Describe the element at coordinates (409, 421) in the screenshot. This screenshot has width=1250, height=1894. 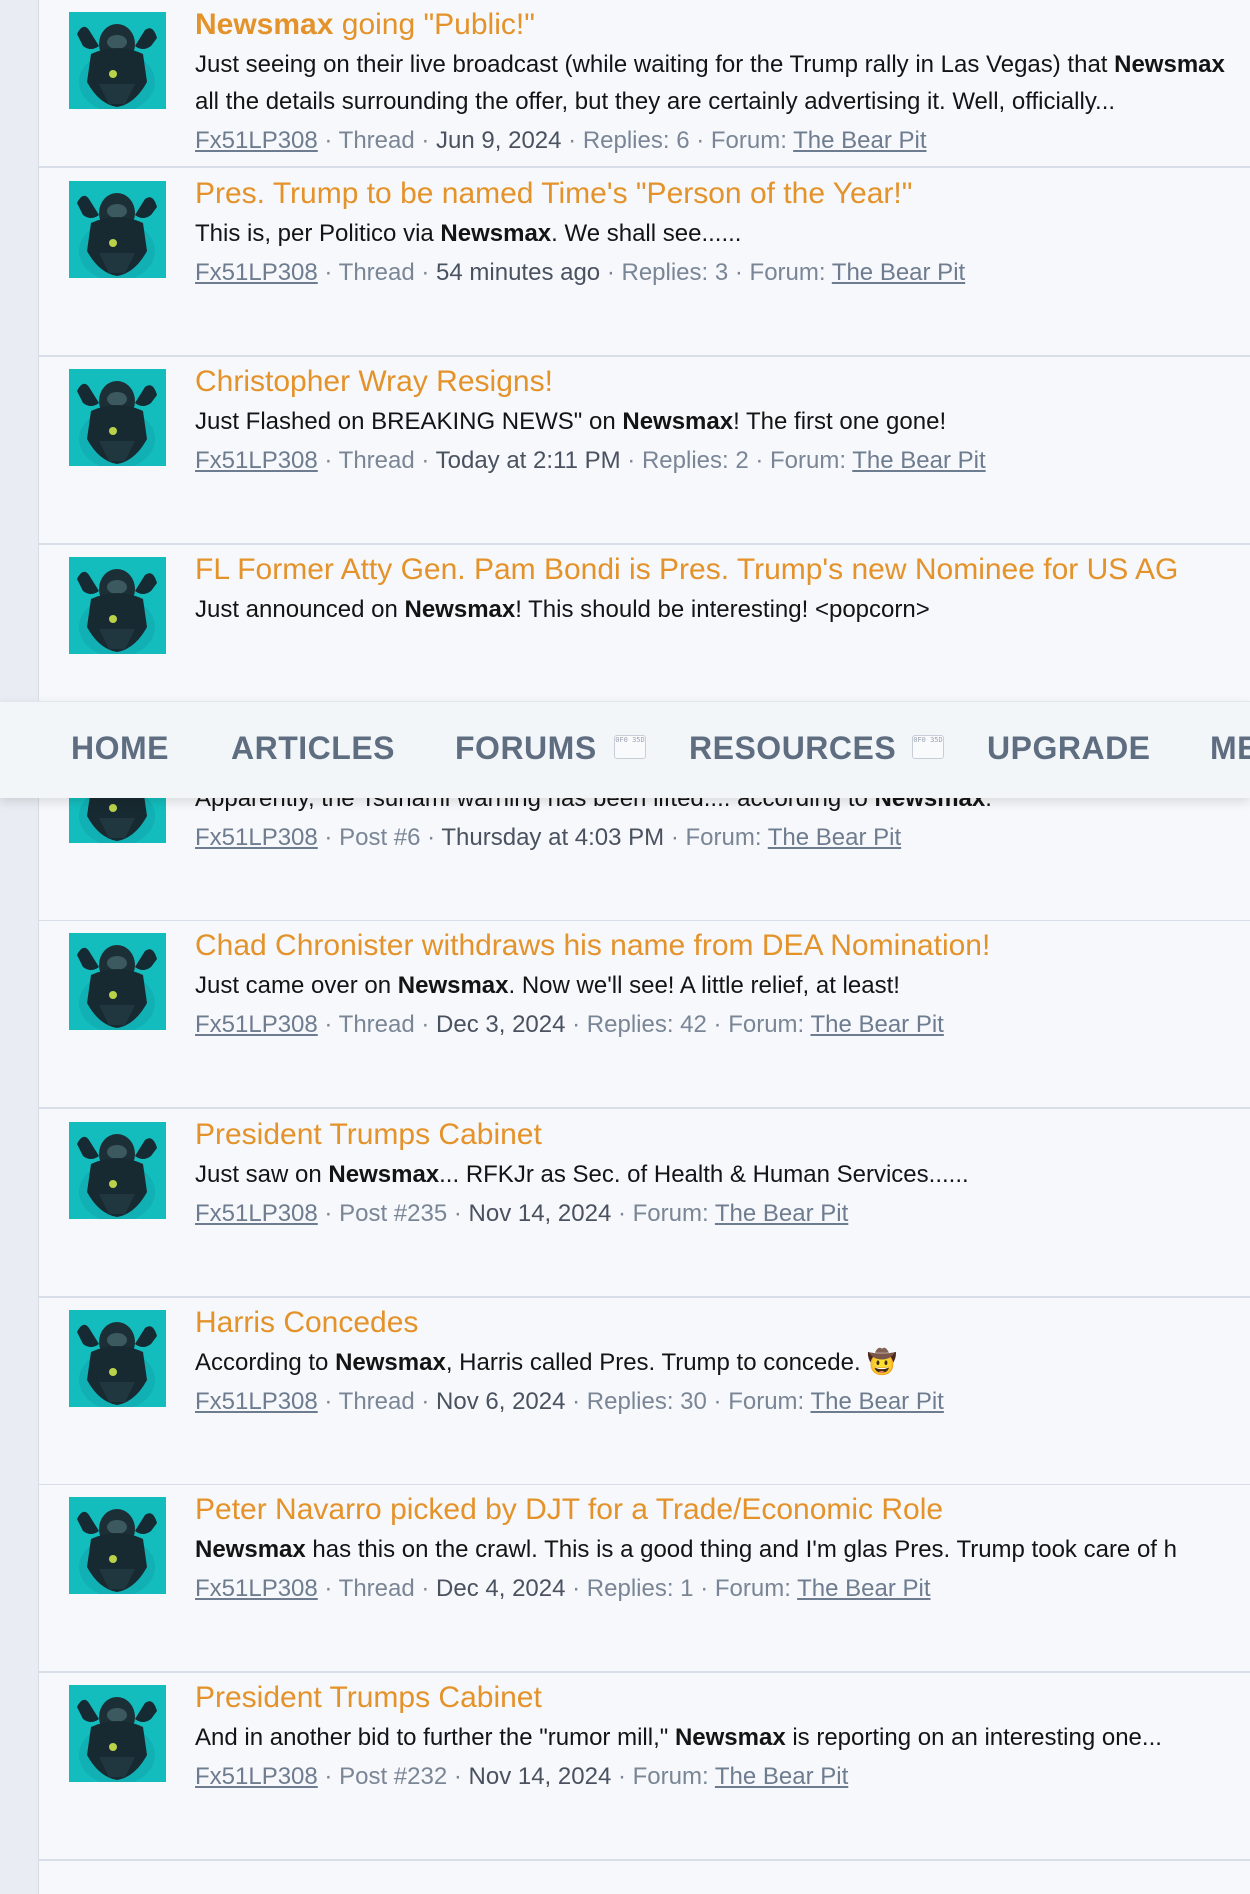
I see `snippet-text: Just Flashed on BREAKING NEWS" on` at that location.